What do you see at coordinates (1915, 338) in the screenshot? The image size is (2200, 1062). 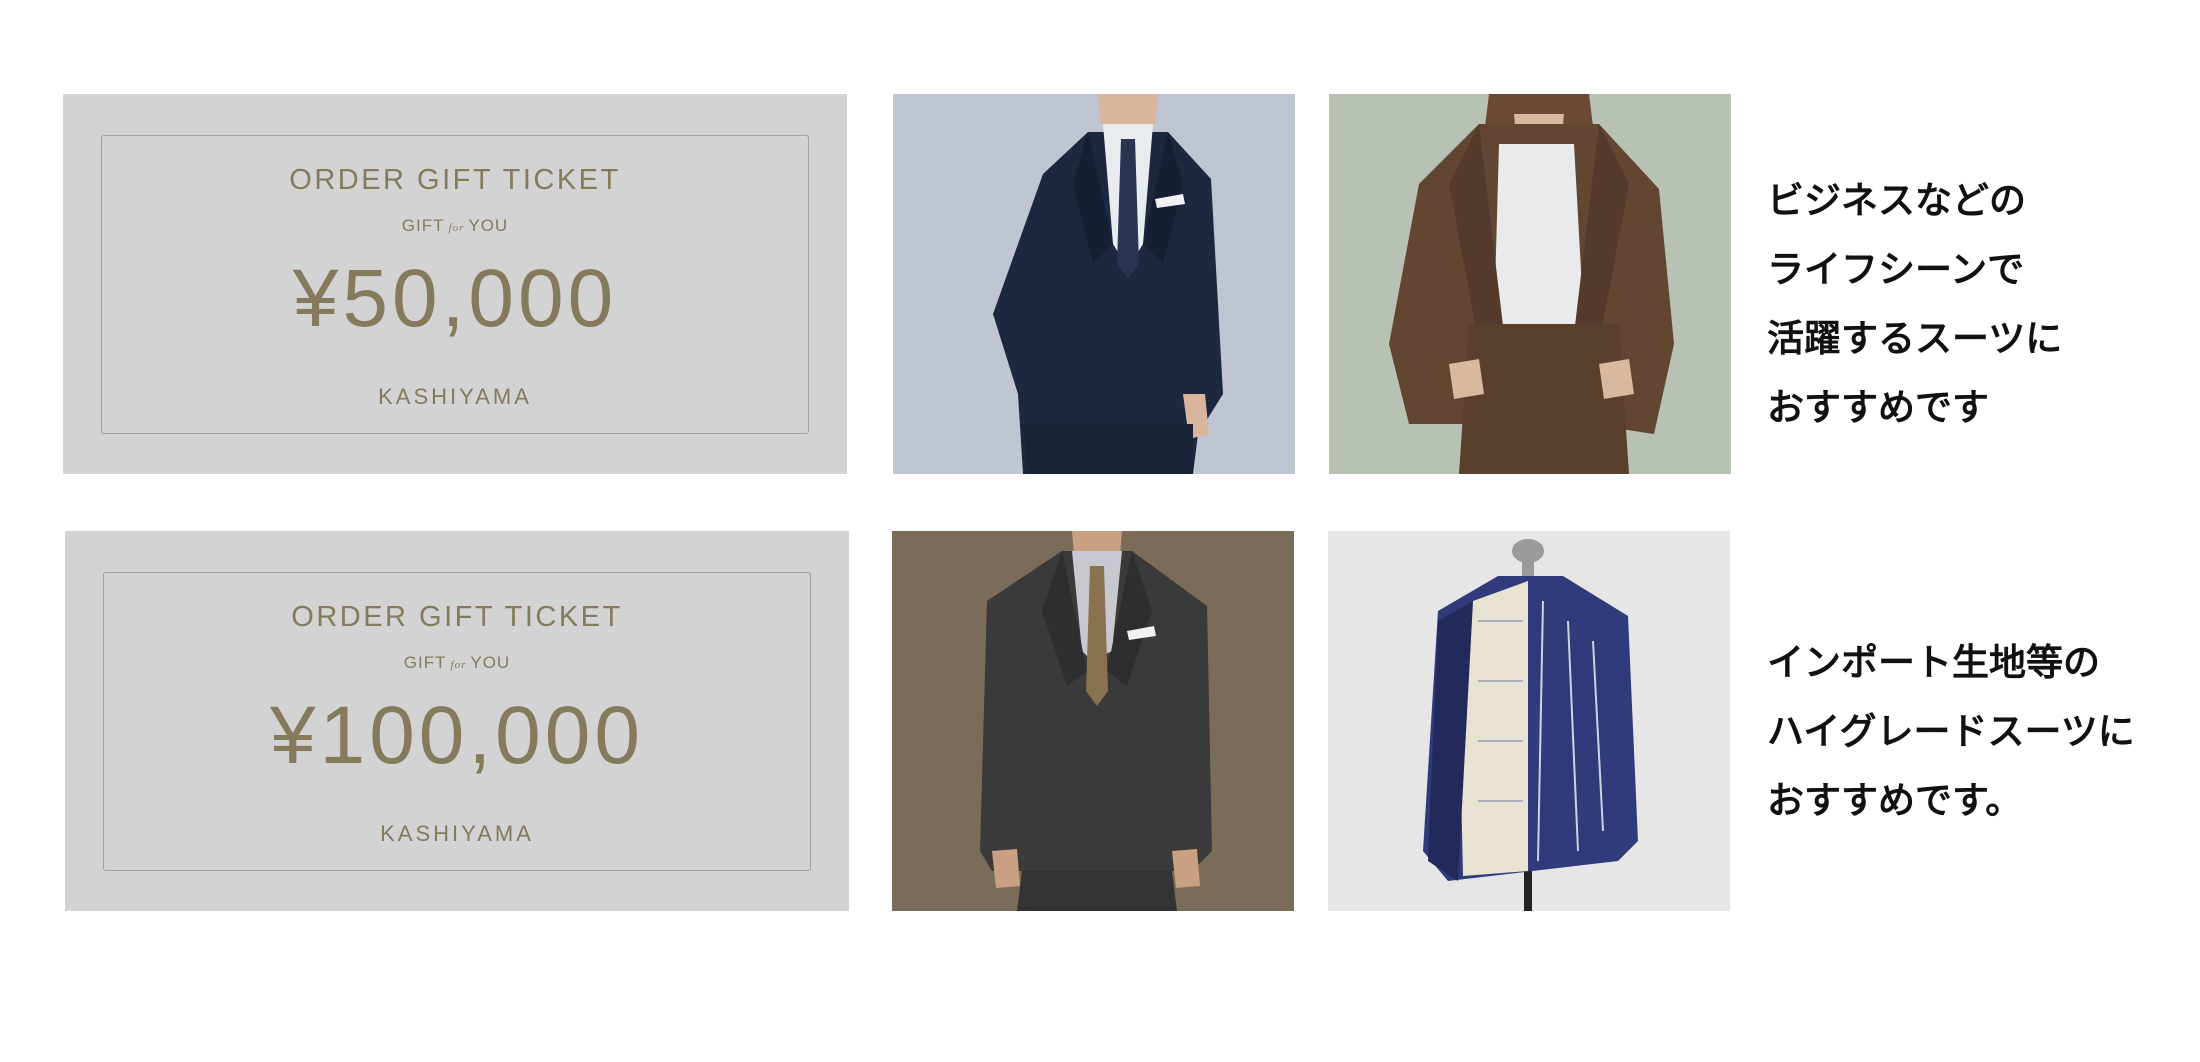 I see `caption-line: 活躍するスーツに` at bounding box center [1915, 338].